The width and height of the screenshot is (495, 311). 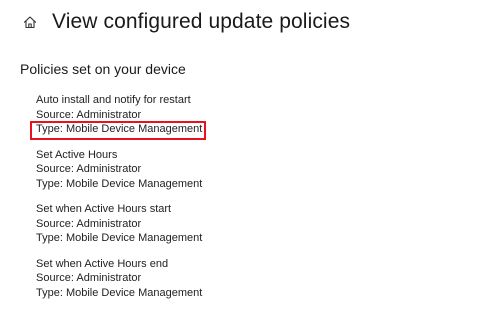 I want to click on policy-name: Set when Active Hours start, so click(x=104, y=209).